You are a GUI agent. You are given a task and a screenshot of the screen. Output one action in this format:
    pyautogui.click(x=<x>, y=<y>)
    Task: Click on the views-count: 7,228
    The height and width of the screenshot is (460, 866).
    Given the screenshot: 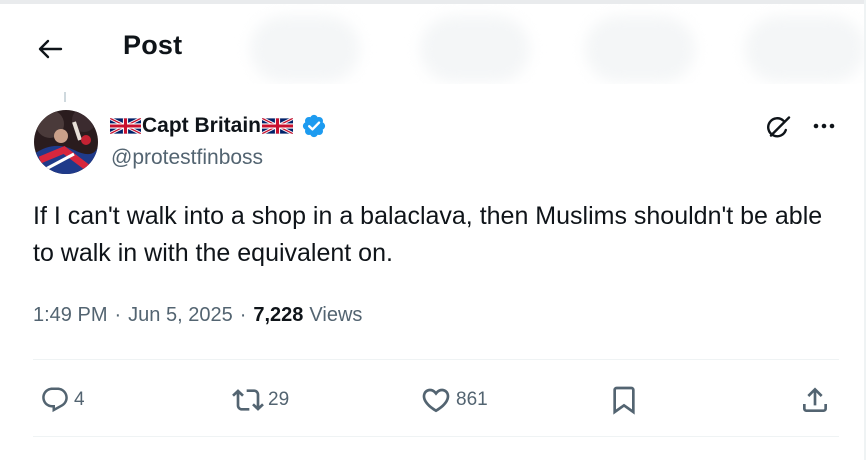 What is the action you would take?
    pyautogui.click(x=278, y=315)
    